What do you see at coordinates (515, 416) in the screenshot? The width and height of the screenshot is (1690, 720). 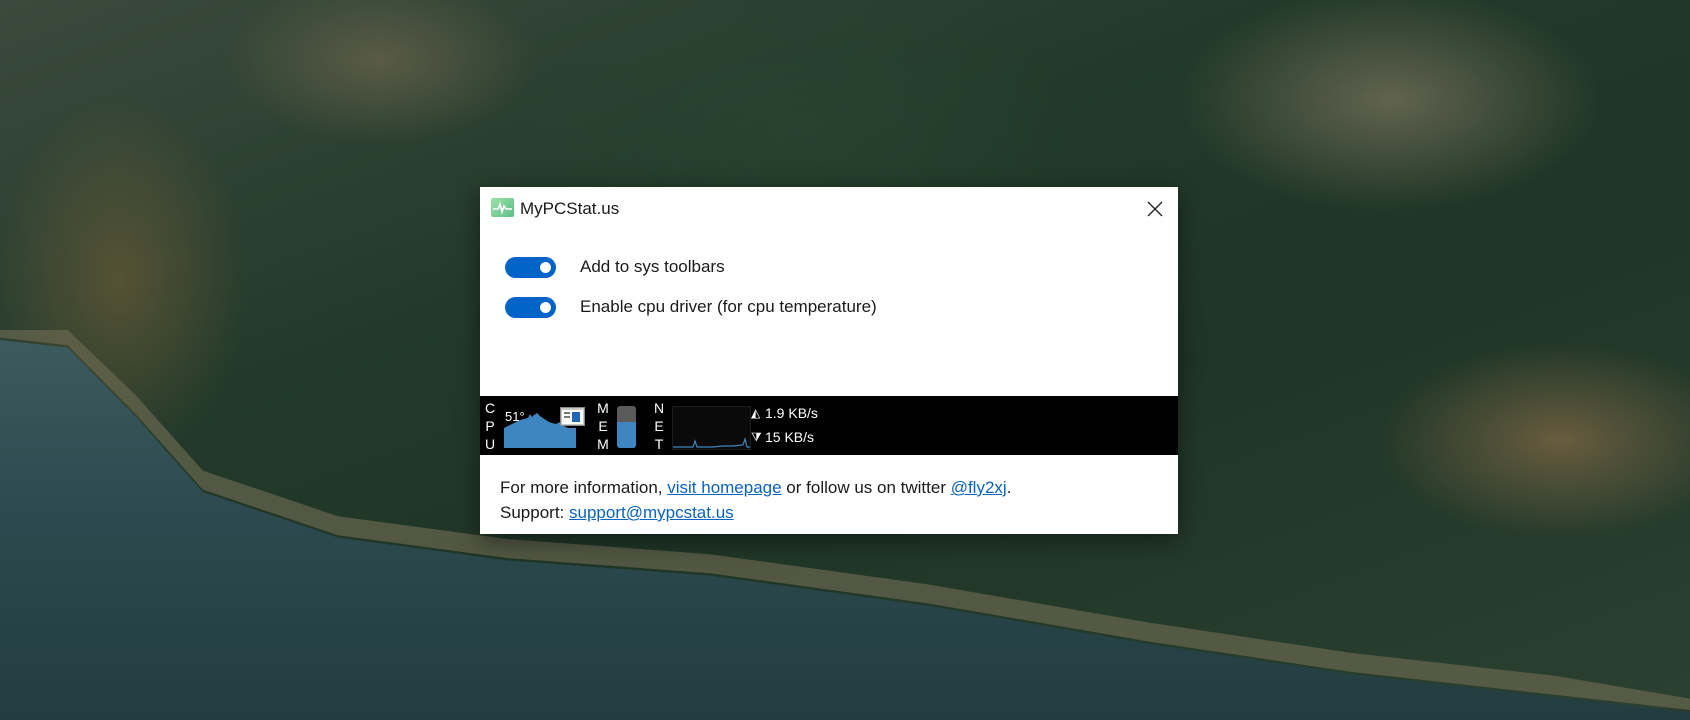 I see `cpu-temperature-value: 51°` at bounding box center [515, 416].